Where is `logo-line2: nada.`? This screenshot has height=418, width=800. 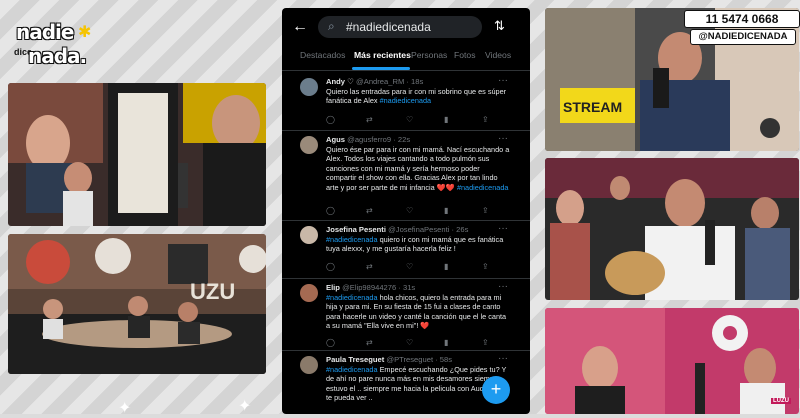 logo-line2: nada. is located at coordinates (57, 56).